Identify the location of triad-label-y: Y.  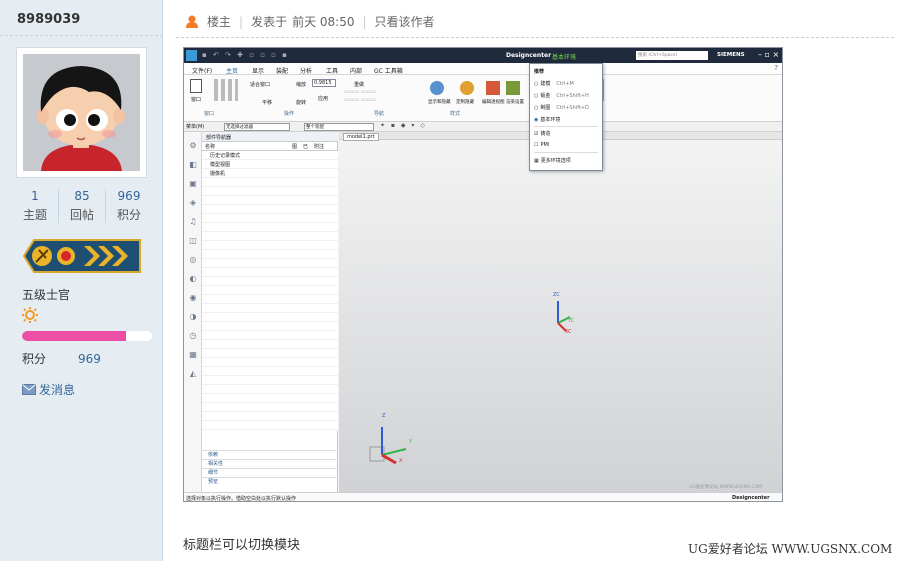
(411, 442).